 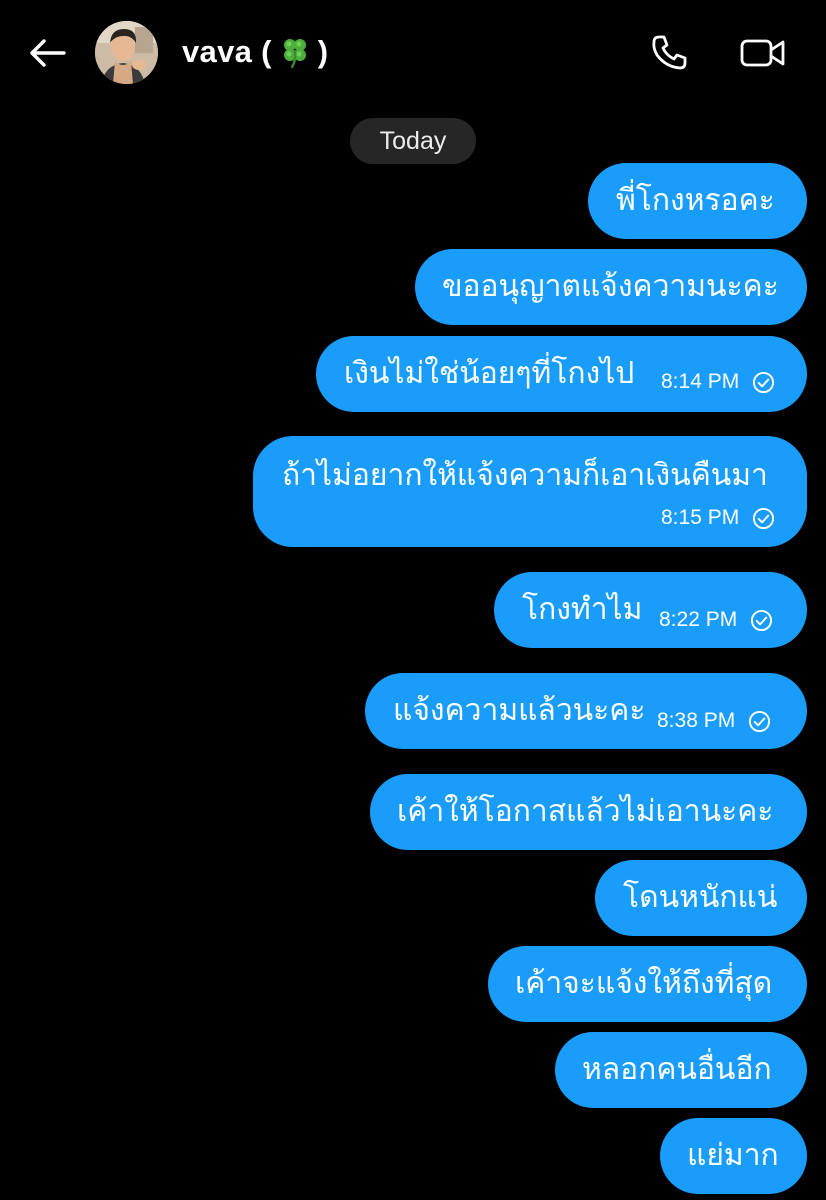 I want to click on video-camera-icon, so click(x=762, y=53).